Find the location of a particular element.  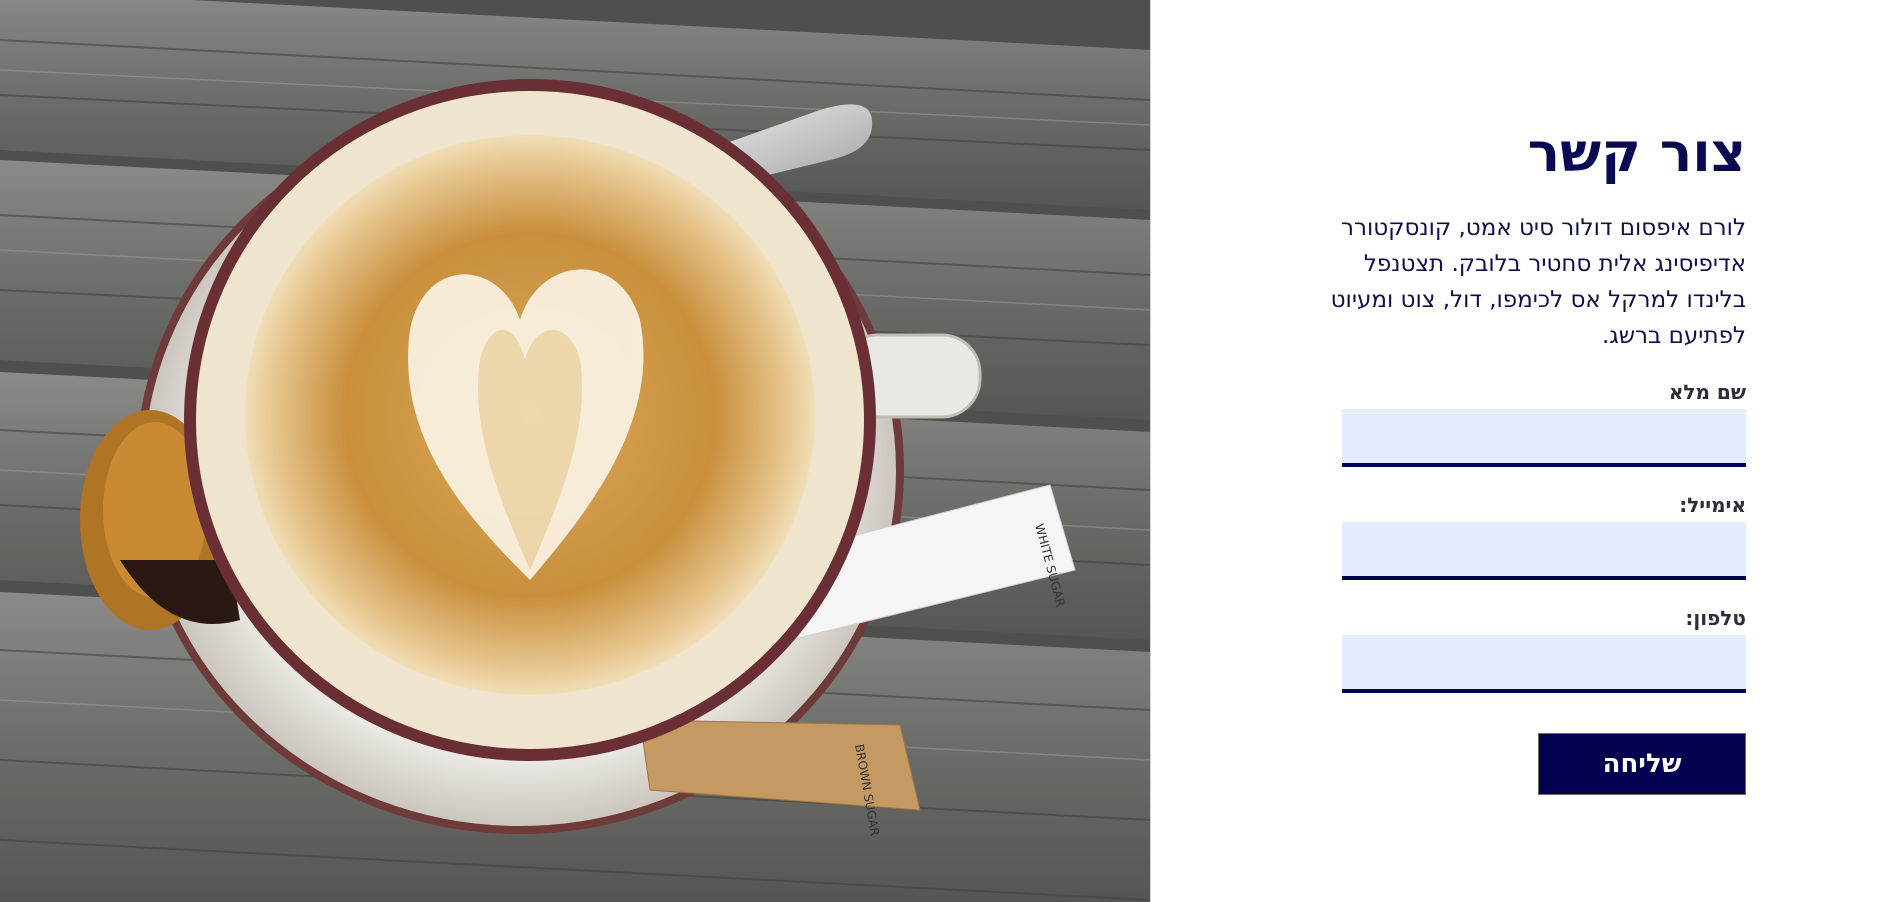

email-label: אימייל: is located at coordinates (1712, 505).